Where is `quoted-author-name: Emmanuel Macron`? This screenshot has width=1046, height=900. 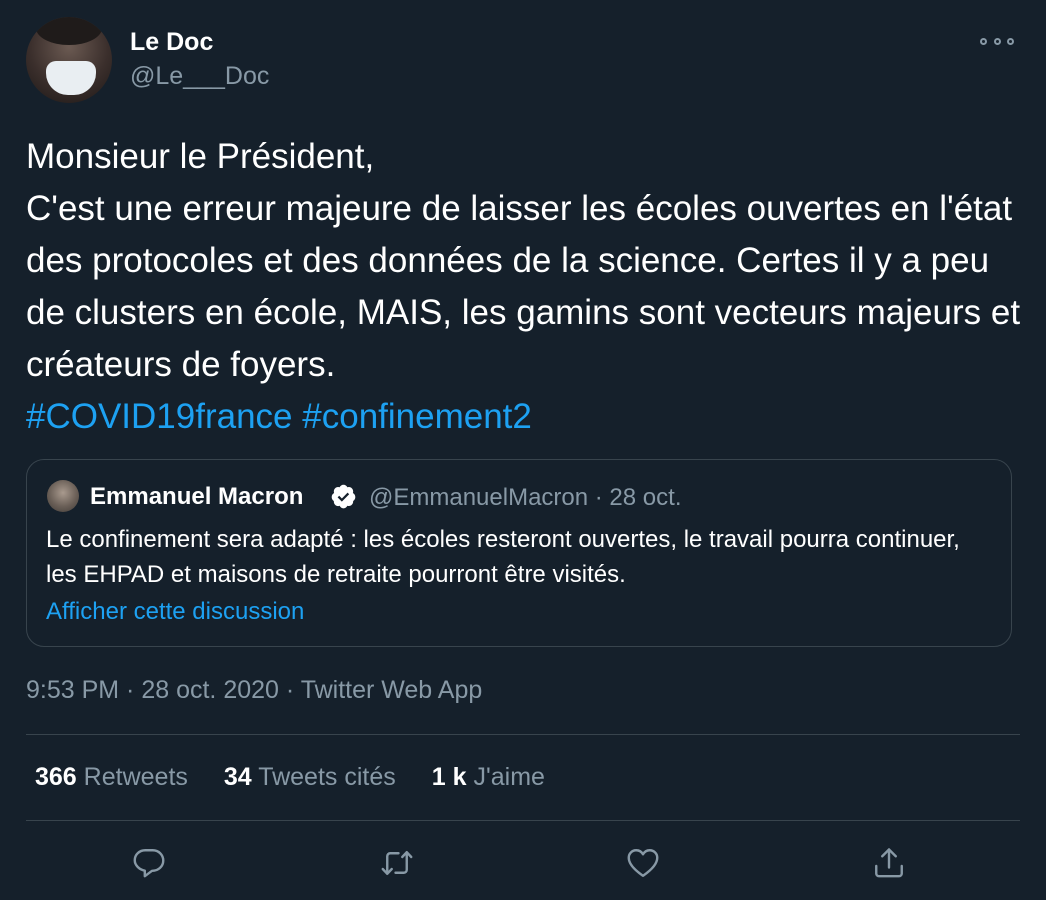 quoted-author-name: Emmanuel Macron is located at coordinates (197, 496).